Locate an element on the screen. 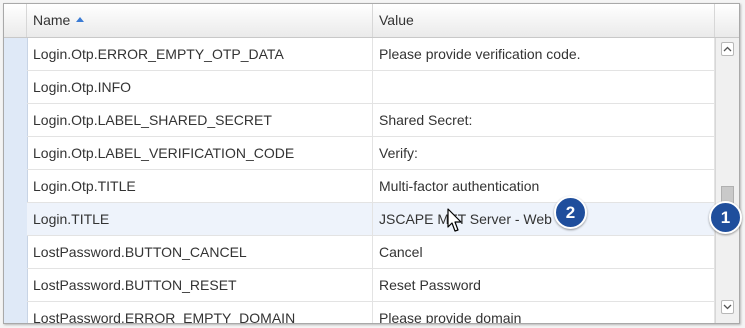 The width and height of the screenshot is (745, 328). column-header-name: Name is located at coordinates (200, 20).